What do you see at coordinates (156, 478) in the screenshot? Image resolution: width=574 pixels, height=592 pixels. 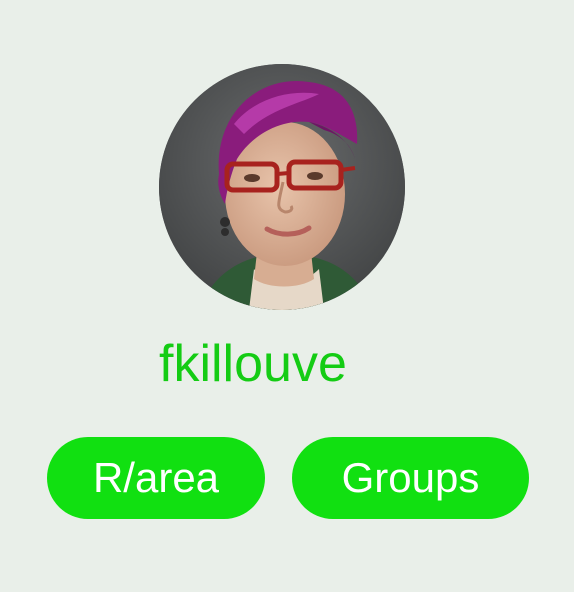 I see `rarea-button: R/area` at bounding box center [156, 478].